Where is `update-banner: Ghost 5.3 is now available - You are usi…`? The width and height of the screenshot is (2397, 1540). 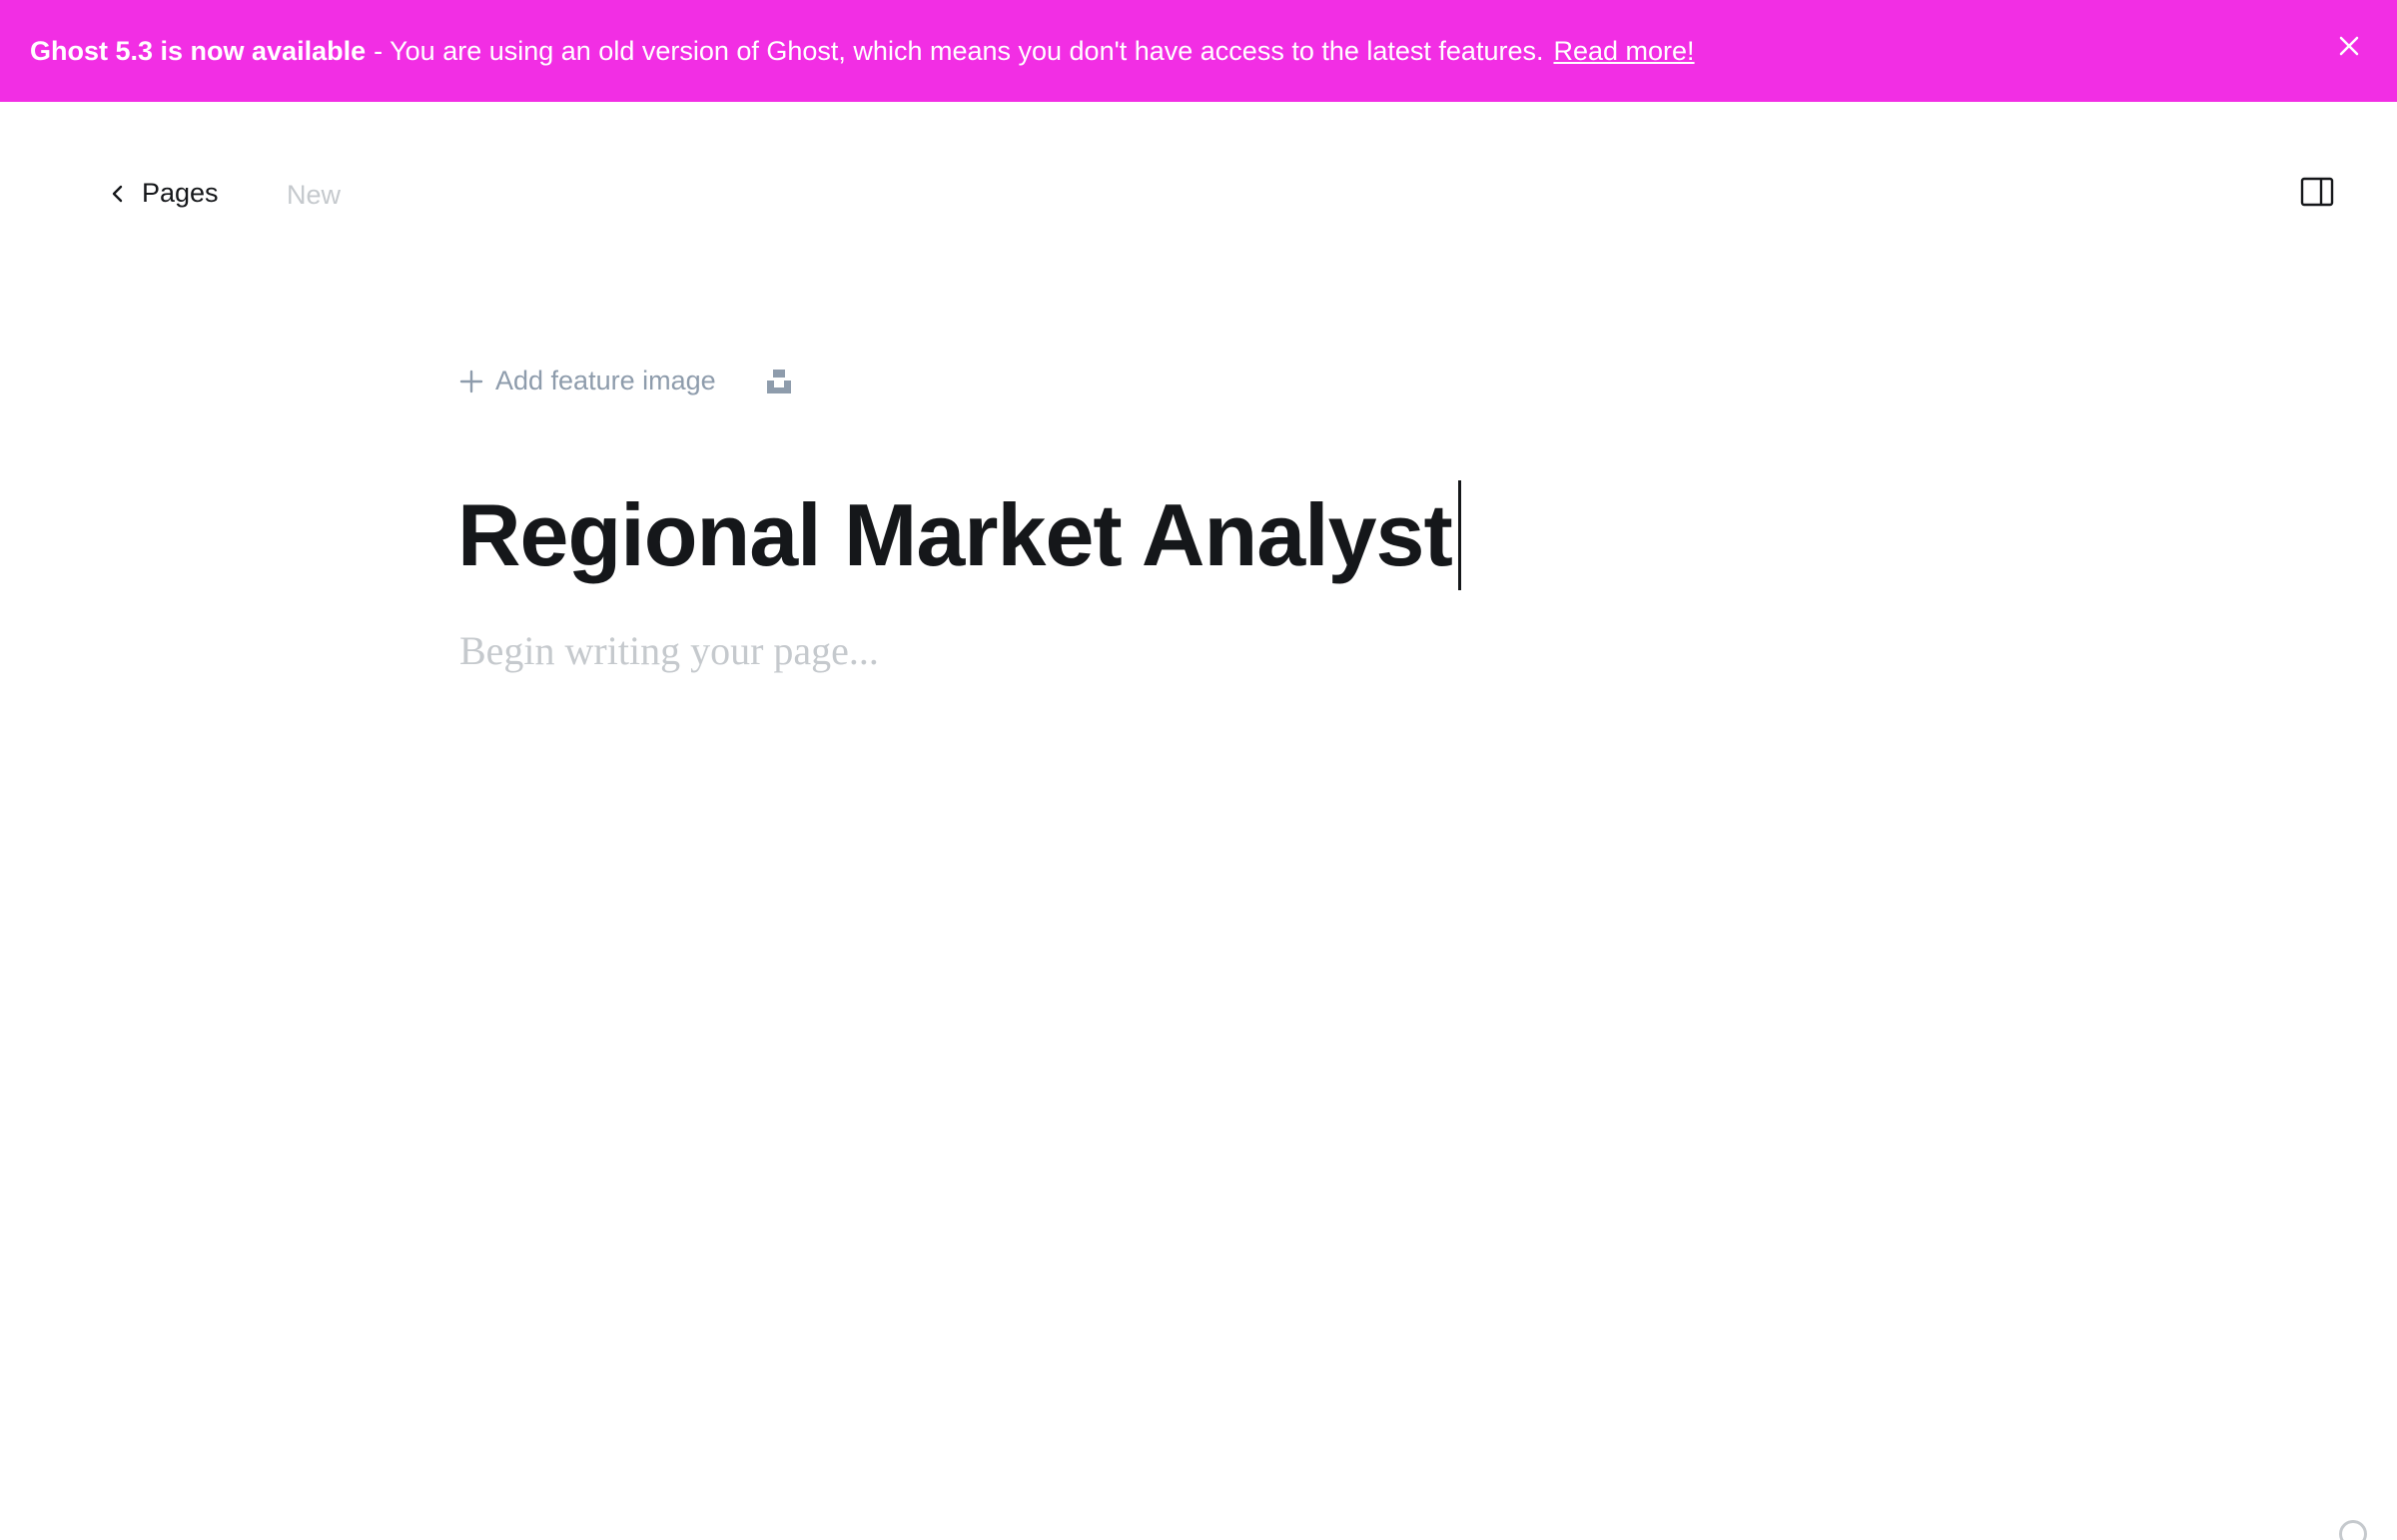
update-banner: Ghost 5.3 is now available - You are usi… is located at coordinates (1198, 51).